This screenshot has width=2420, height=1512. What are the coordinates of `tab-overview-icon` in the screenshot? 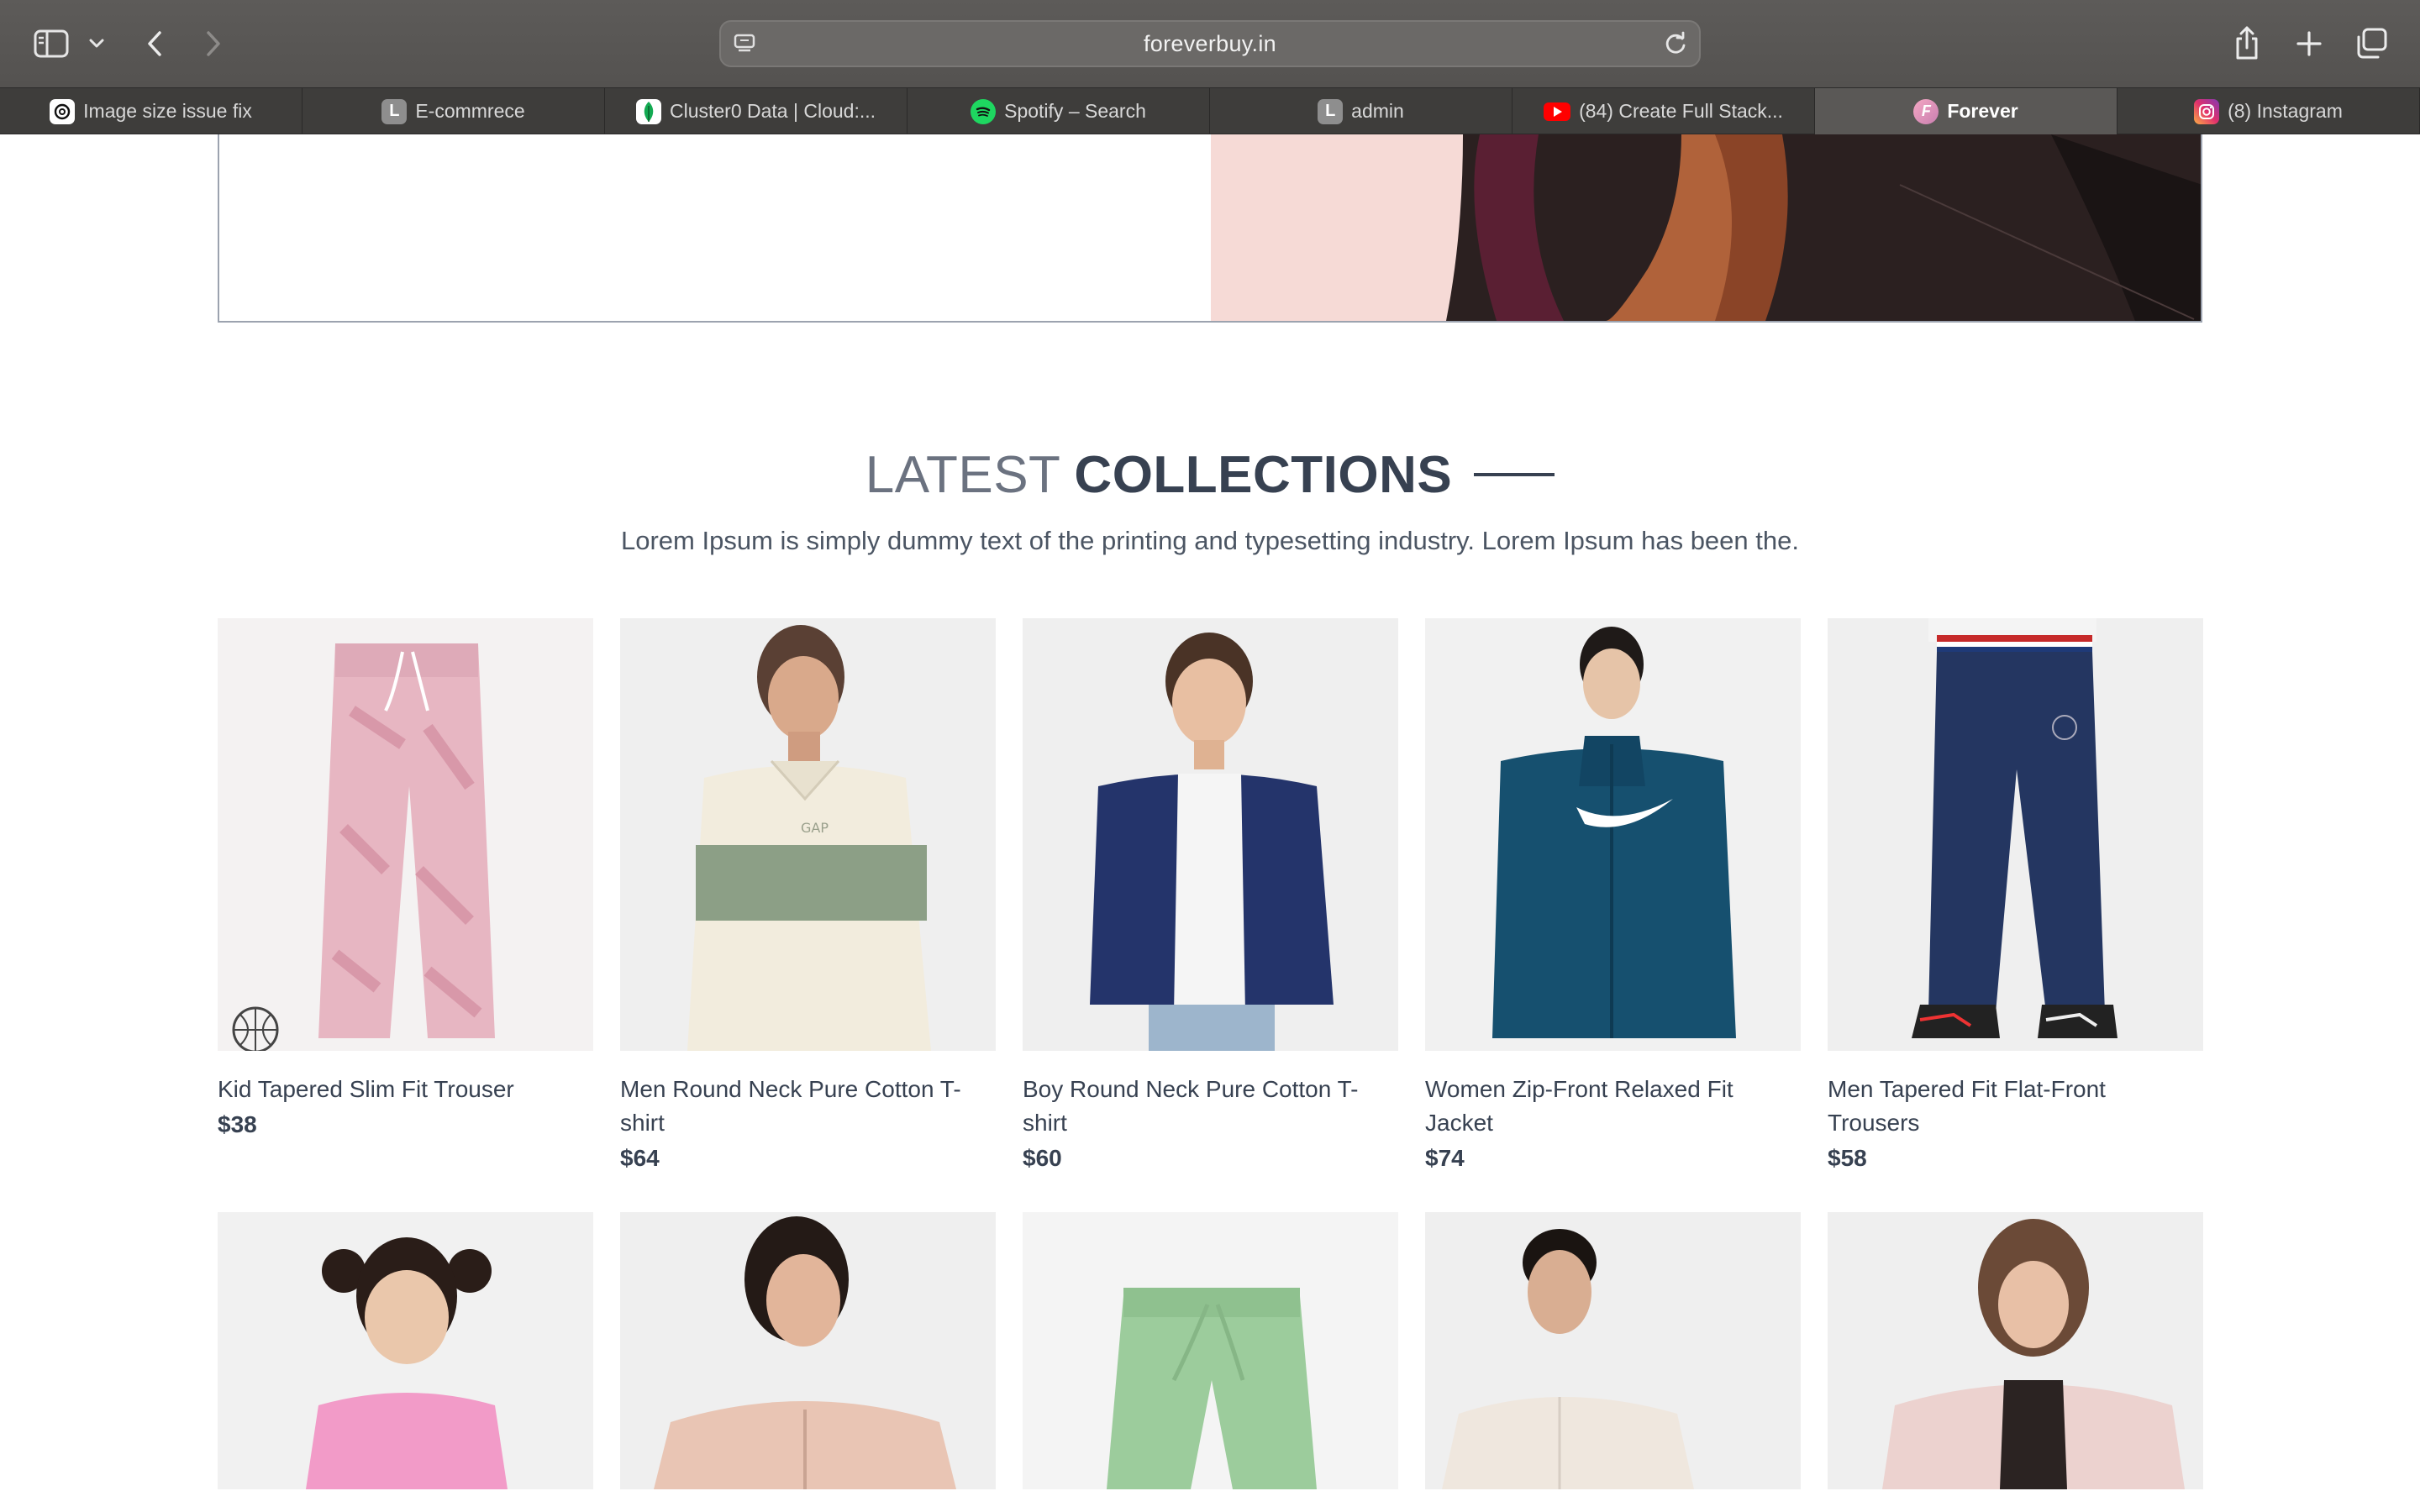 It's located at (2372, 43).